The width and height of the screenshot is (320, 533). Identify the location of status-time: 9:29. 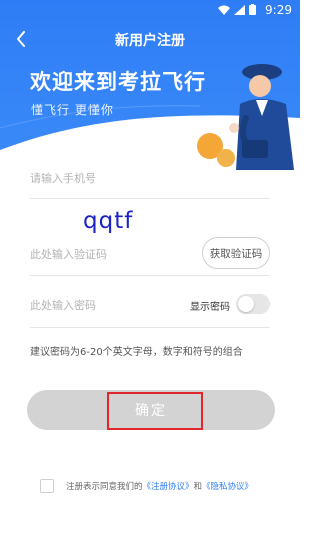
(278, 10).